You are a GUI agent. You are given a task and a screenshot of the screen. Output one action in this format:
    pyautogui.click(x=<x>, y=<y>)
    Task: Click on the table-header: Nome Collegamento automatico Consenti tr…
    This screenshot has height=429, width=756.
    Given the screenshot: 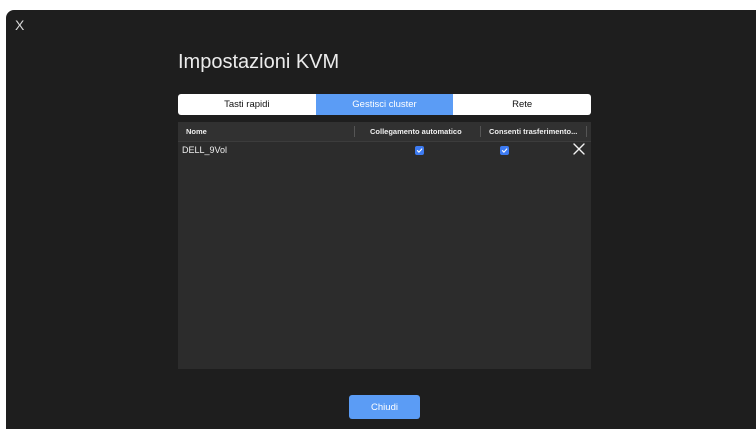 What is the action you would take?
    pyautogui.click(x=384, y=132)
    